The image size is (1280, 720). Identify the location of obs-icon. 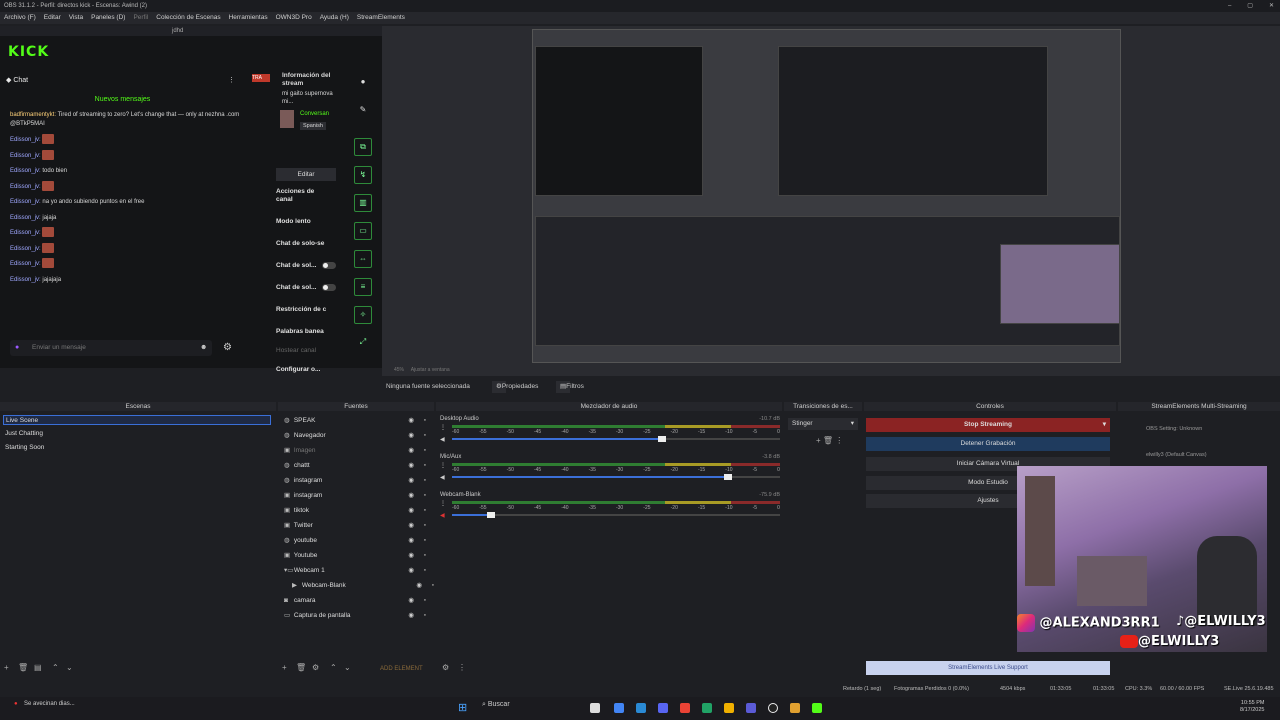
(773, 708).